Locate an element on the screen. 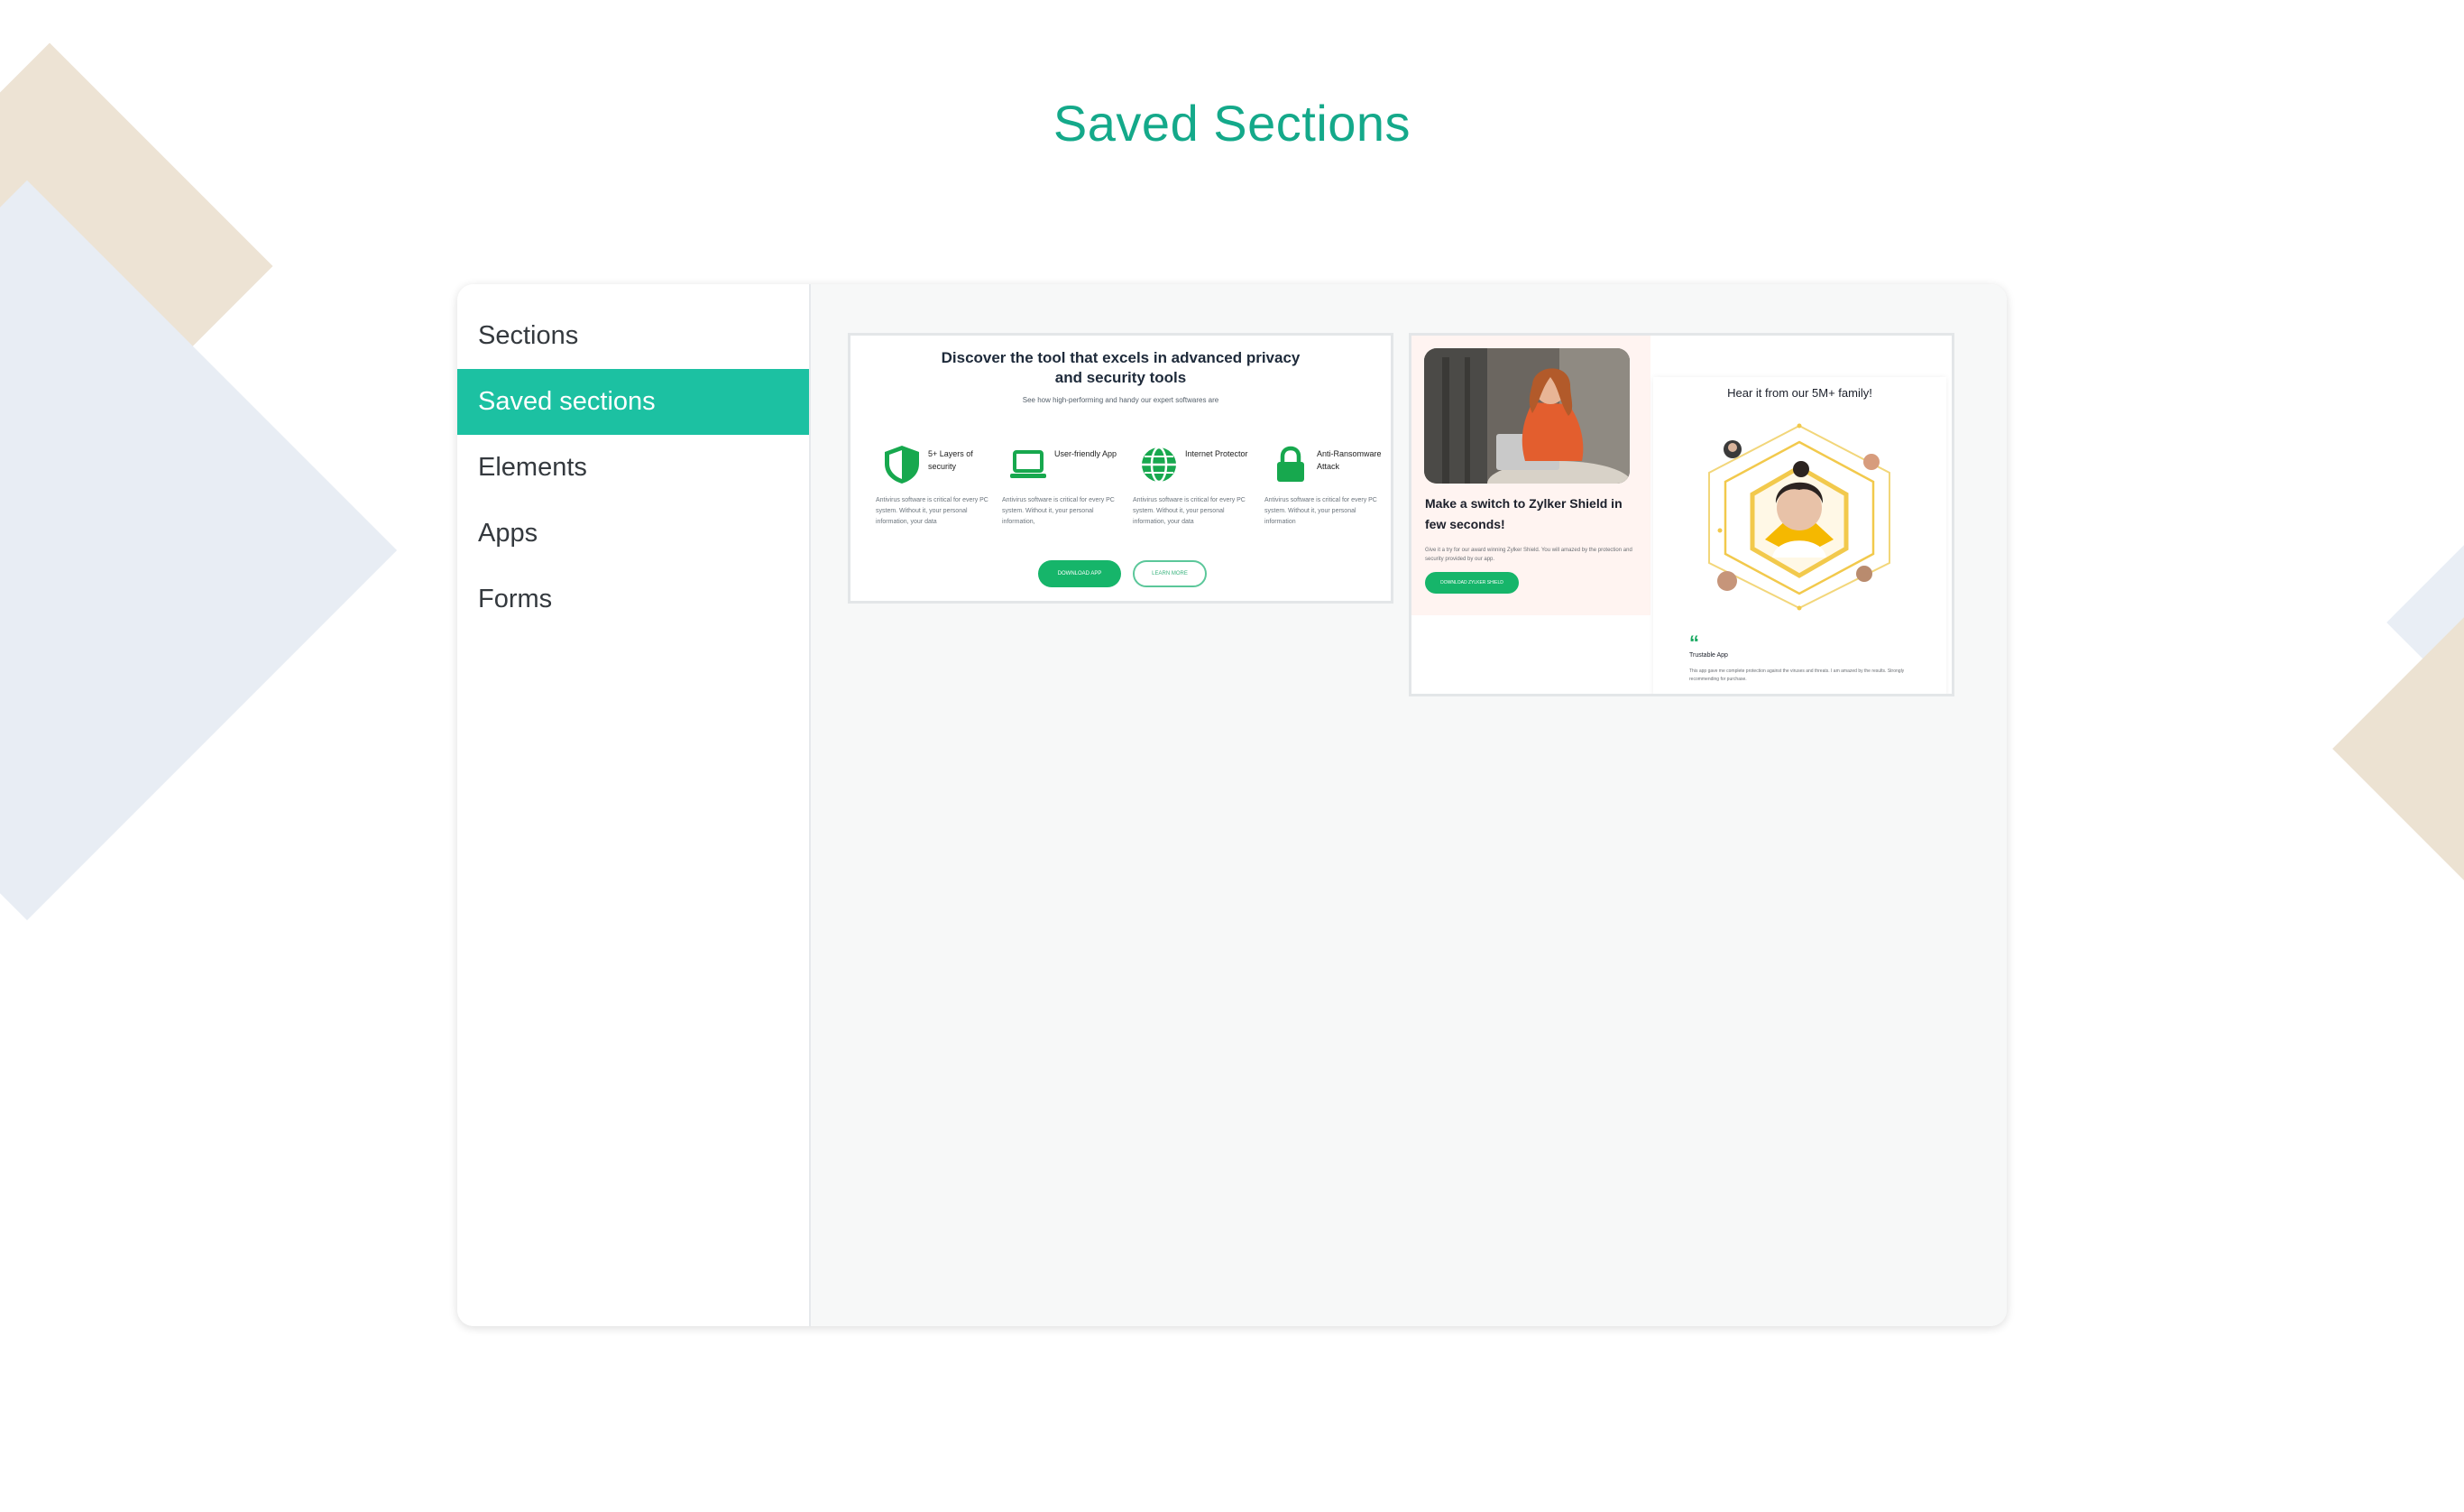 The height and width of the screenshot is (1512, 2464). sidebar-item-saved-sections: Saved sections is located at coordinates (633, 402).